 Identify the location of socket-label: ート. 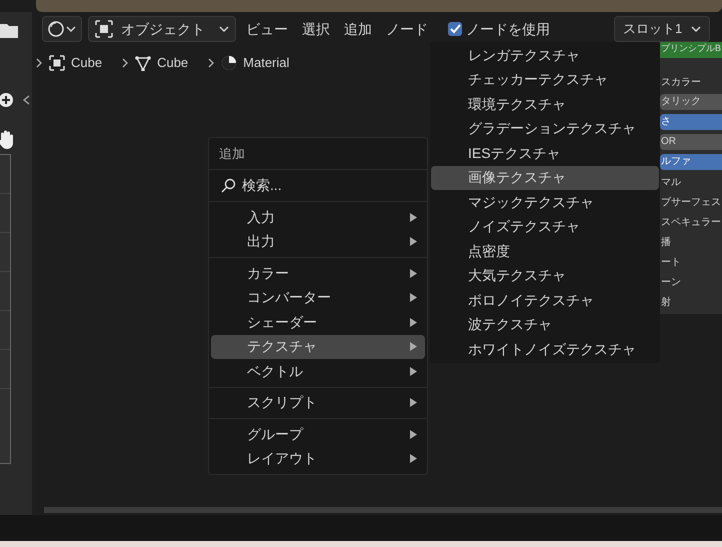
(671, 263).